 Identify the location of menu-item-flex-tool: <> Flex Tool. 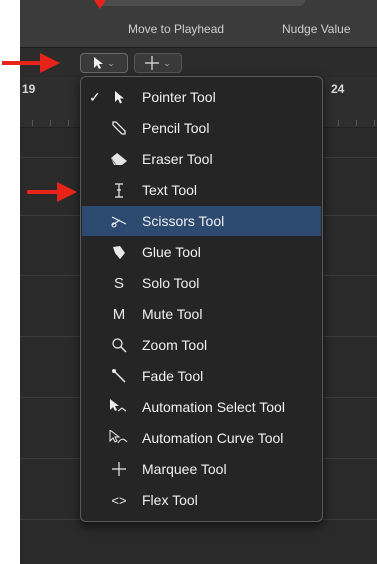
(201, 500).